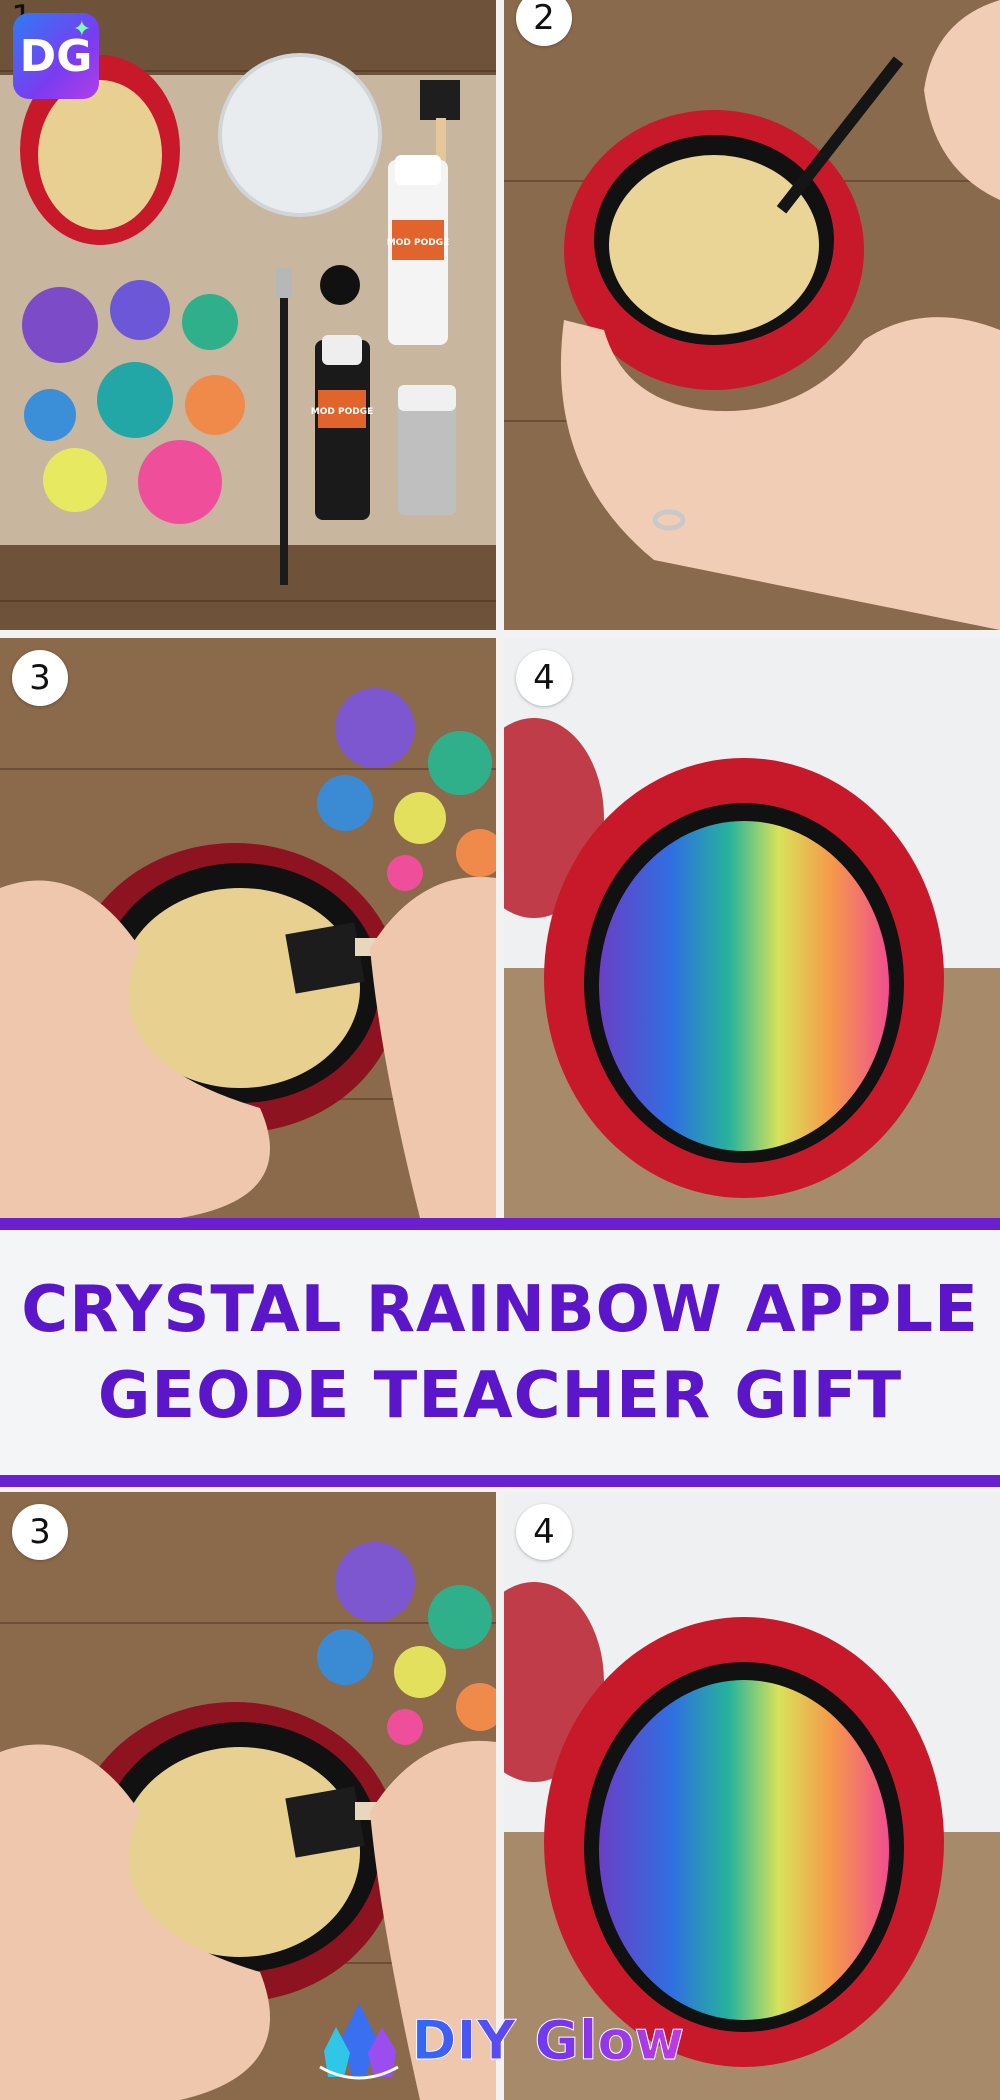 This screenshot has width=1000, height=2100. What do you see at coordinates (500, 1309) in the screenshot?
I see `title-line-1: CRYSTAL RAINBOW APPLE` at bounding box center [500, 1309].